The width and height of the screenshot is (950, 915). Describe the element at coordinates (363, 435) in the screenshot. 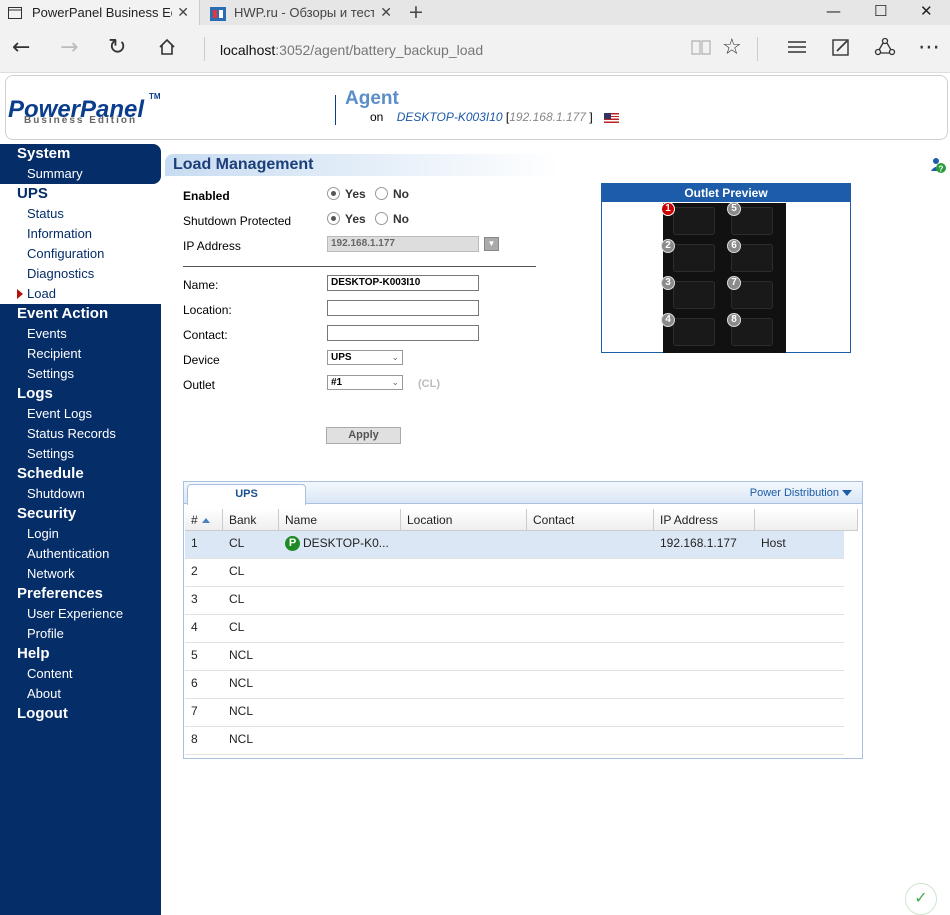

I see `apply-button: Apply` at that location.